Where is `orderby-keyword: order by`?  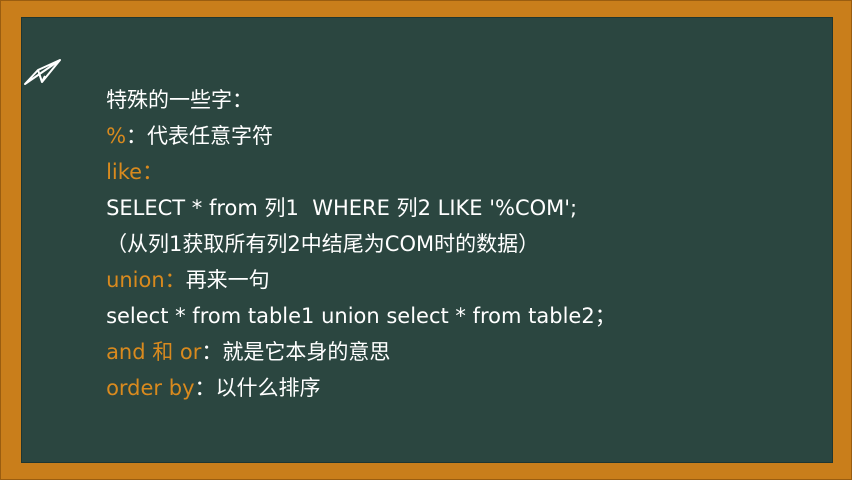
orderby-keyword: order by is located at coordinates (150, 388).